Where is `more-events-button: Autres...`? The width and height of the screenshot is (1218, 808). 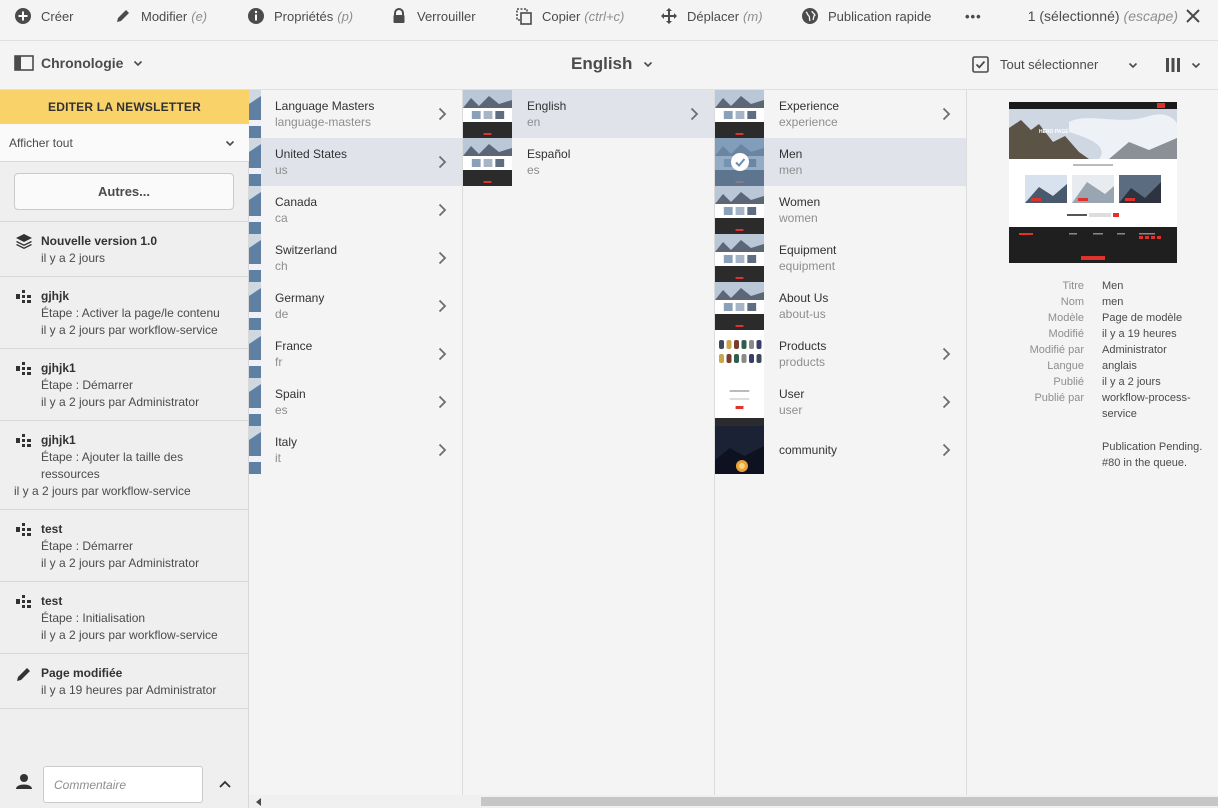 more-events-button: Autres... is located at coordinates (124, 191).